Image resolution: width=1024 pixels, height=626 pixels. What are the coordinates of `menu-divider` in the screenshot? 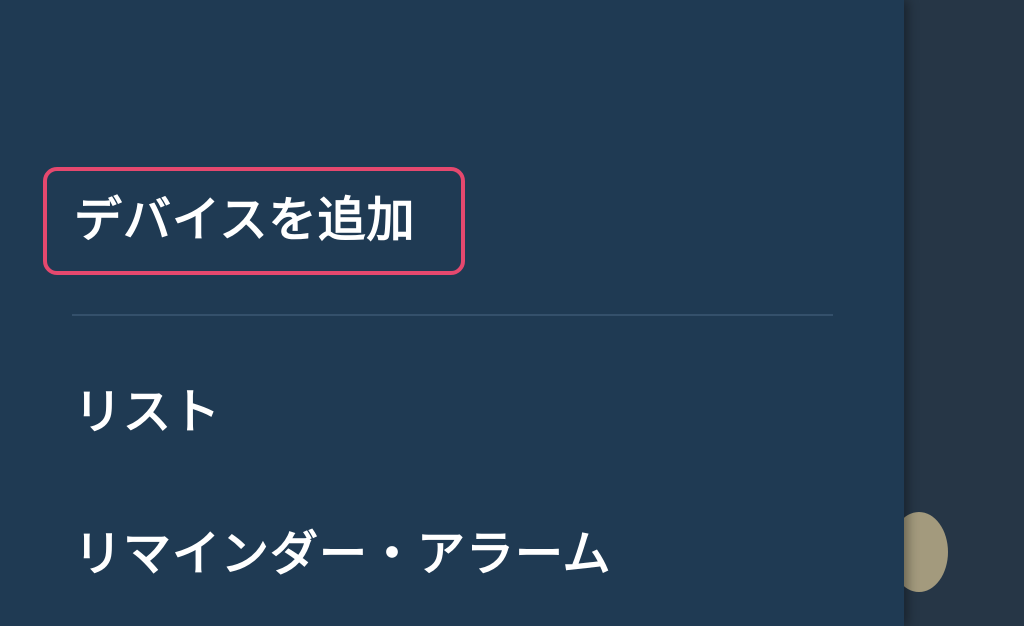 It's located at (452, 315).